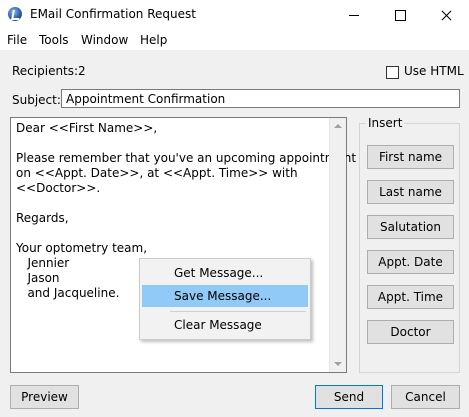 The height and width of the screenshot is (417, 469). I want to click on subject-input: Appointment Confirmation, so click(260, 98).